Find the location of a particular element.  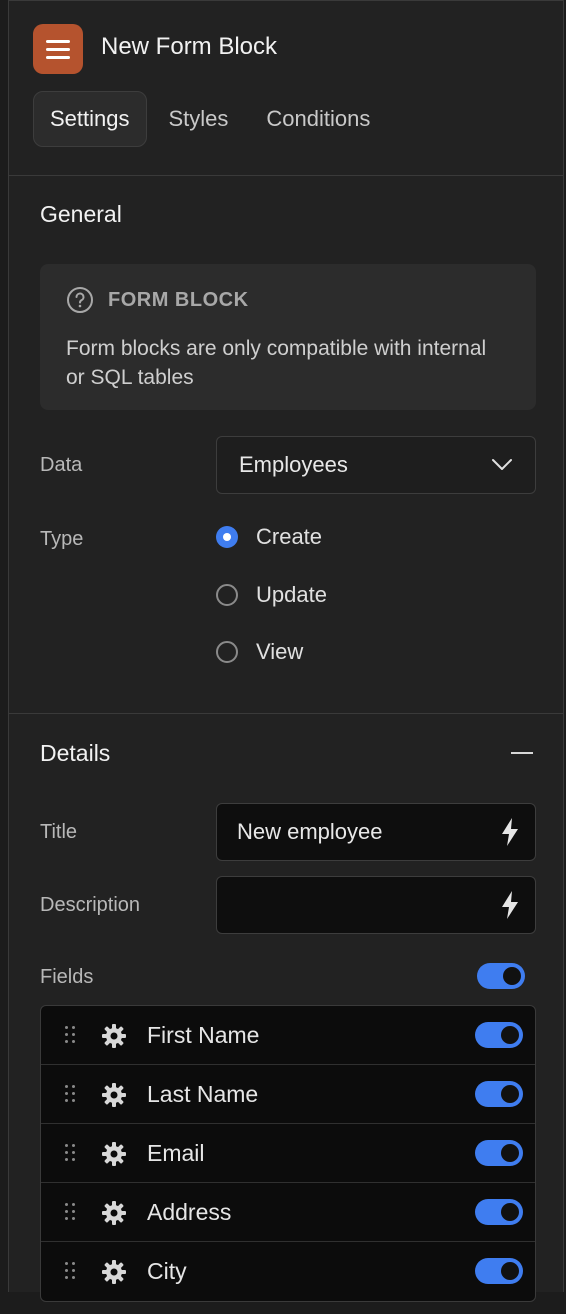

field-name: Last Name is located at coordinates (203, 1093).